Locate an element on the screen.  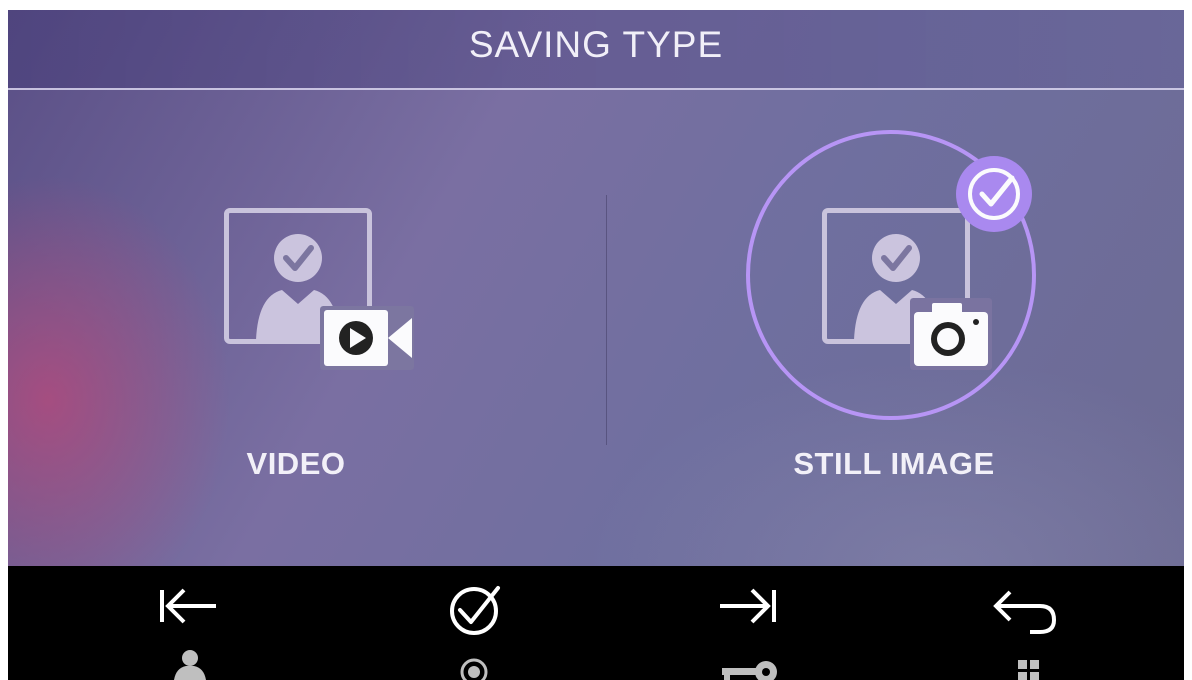
video-camera-icon is located at coordinates (367, 338).